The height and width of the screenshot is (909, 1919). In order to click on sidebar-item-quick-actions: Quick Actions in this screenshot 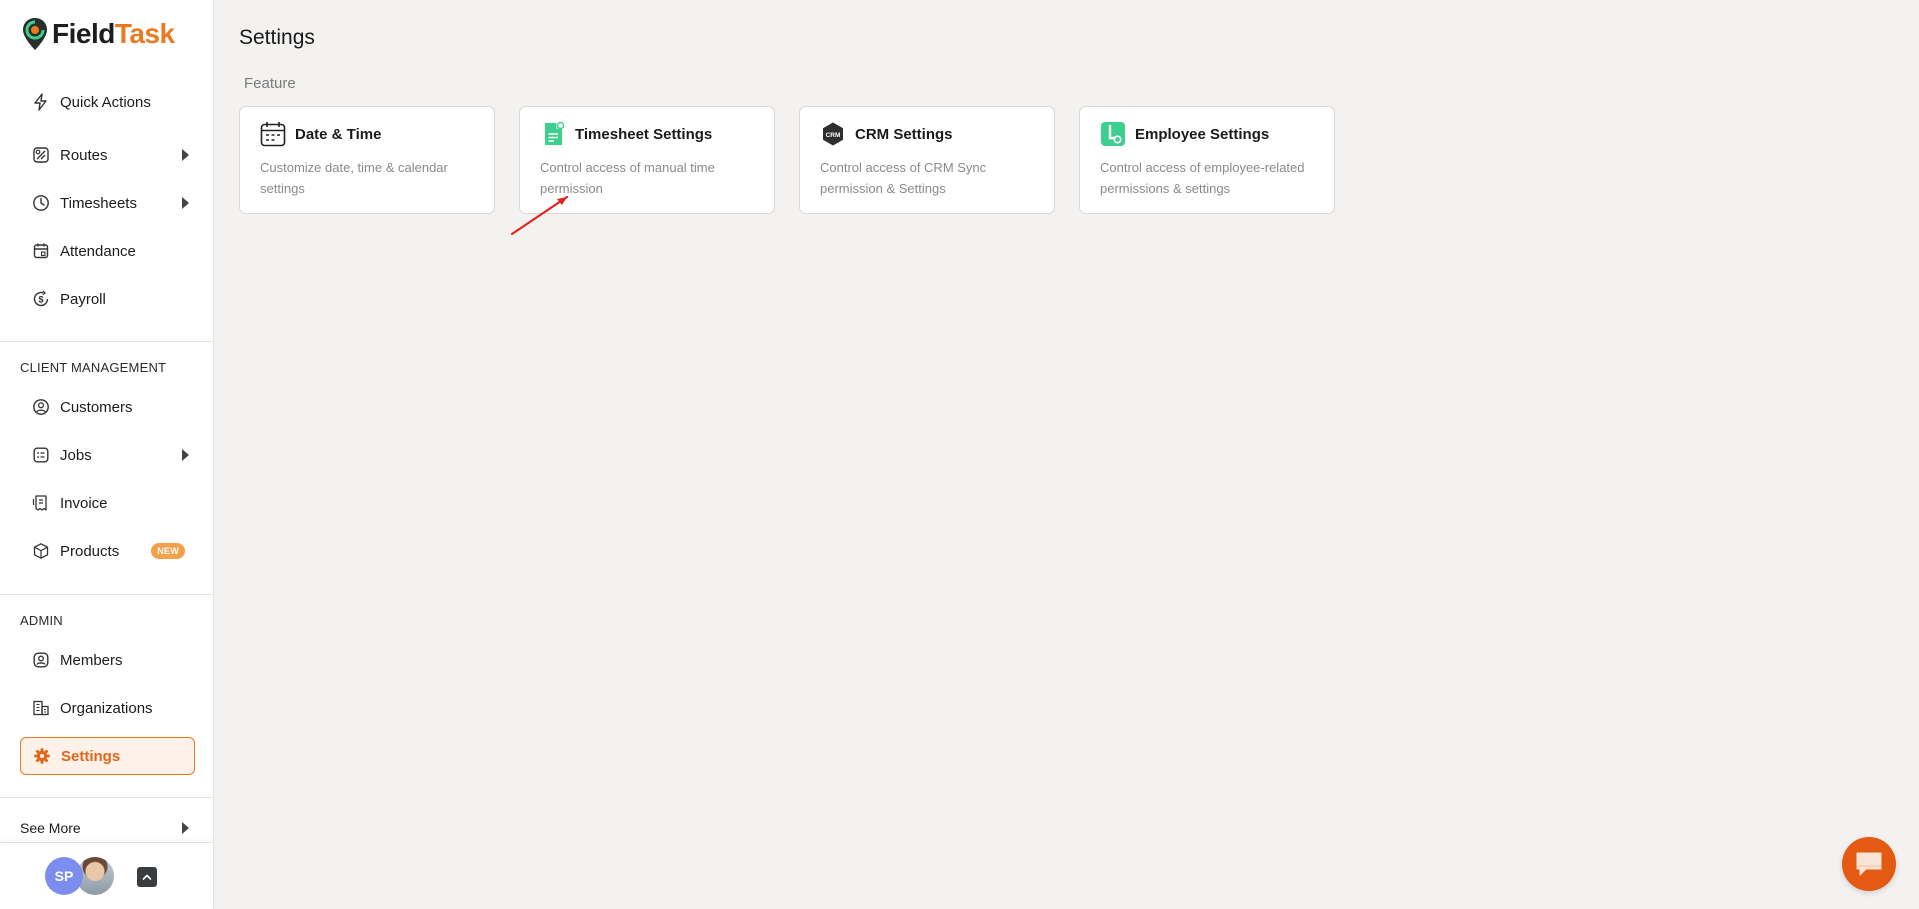, I will do `click(107, 102)`.